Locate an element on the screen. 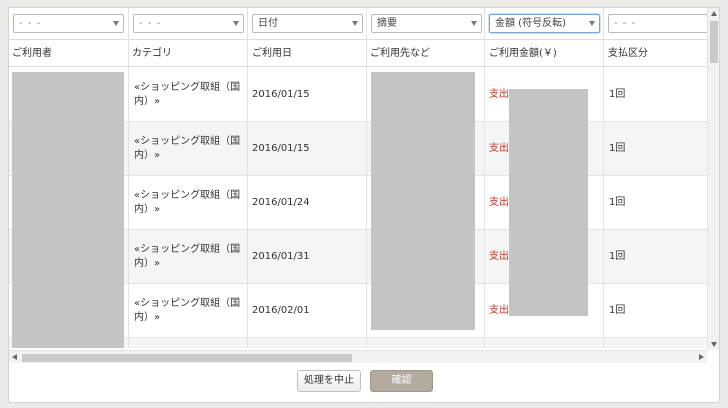 This screenshot has height=408, width=728. scroll-down-icon is located at coordinates (714, 344).